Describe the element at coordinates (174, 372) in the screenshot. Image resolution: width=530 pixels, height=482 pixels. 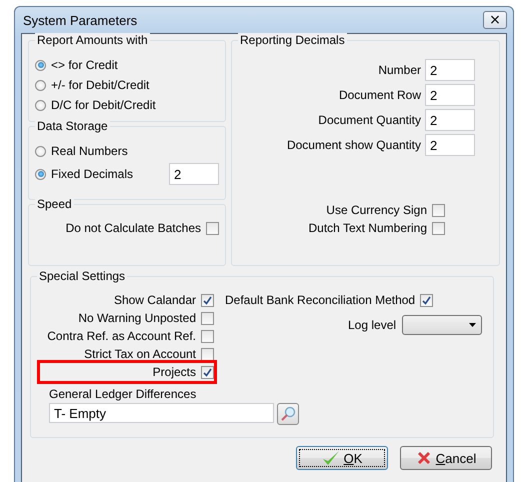
I see `checkbox-label: Projects` at that location.